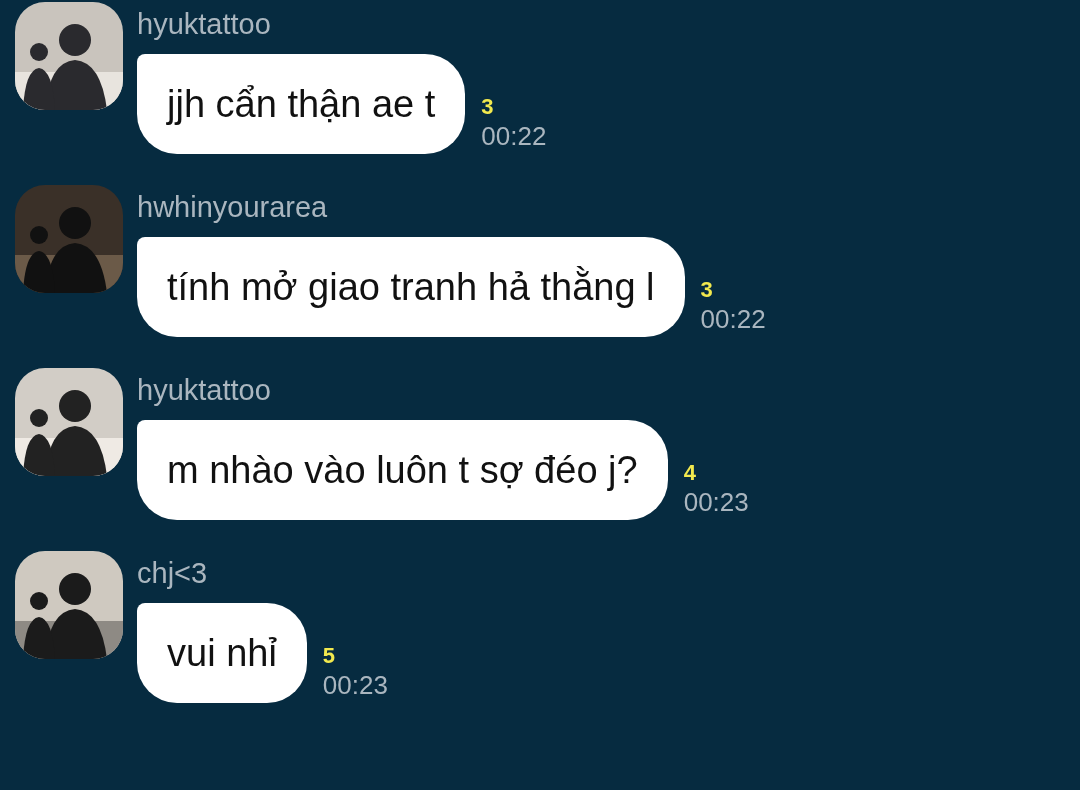  What do you see at coordinates (411, 287) in the screenshot?
I see `message-bubble: tính mở giao tranh hả thằng l` at bounding box center [411, 287].